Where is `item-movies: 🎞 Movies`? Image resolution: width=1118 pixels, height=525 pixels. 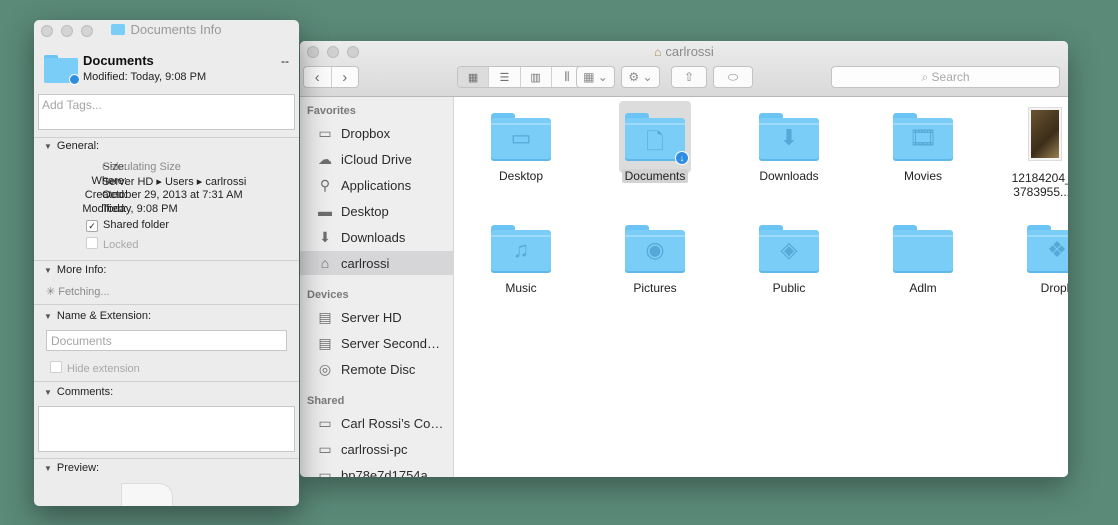 item-movies: 🎞 Movies is located at coordinates (923, 148).